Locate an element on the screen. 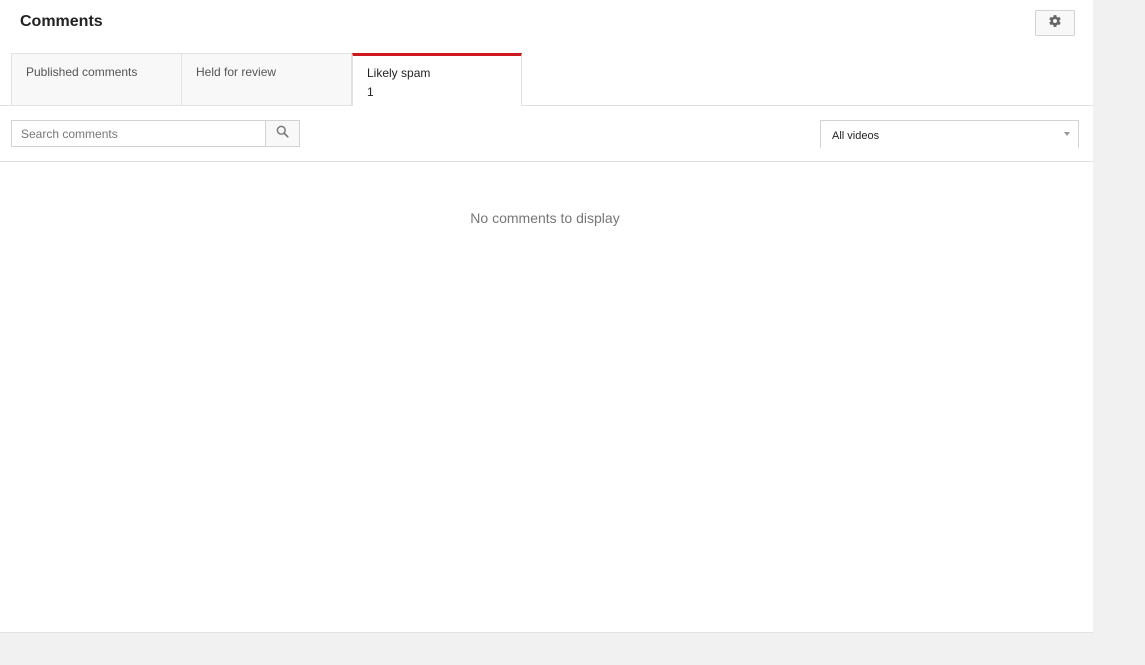 This screenshot has width=1145, height=665. search-icon is located at coordinates (282, 134).